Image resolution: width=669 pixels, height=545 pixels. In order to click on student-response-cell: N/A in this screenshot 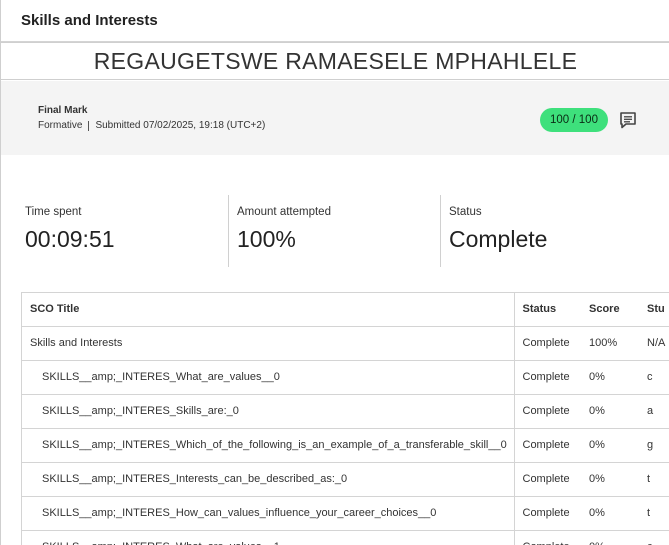, I will do `click(654, 343)`.